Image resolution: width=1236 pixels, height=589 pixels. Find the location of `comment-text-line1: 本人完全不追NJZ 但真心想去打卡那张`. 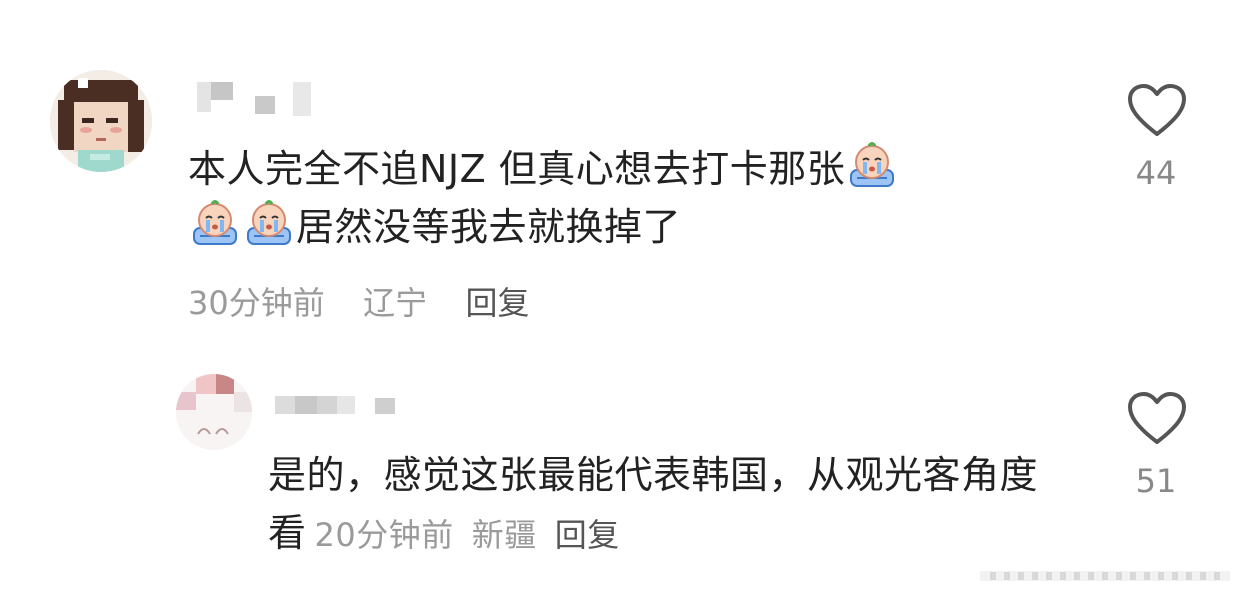

comment-text-line1: 本人完全不追NJZ 但真心想去打卡那张 is located at coordinates (517, 169).